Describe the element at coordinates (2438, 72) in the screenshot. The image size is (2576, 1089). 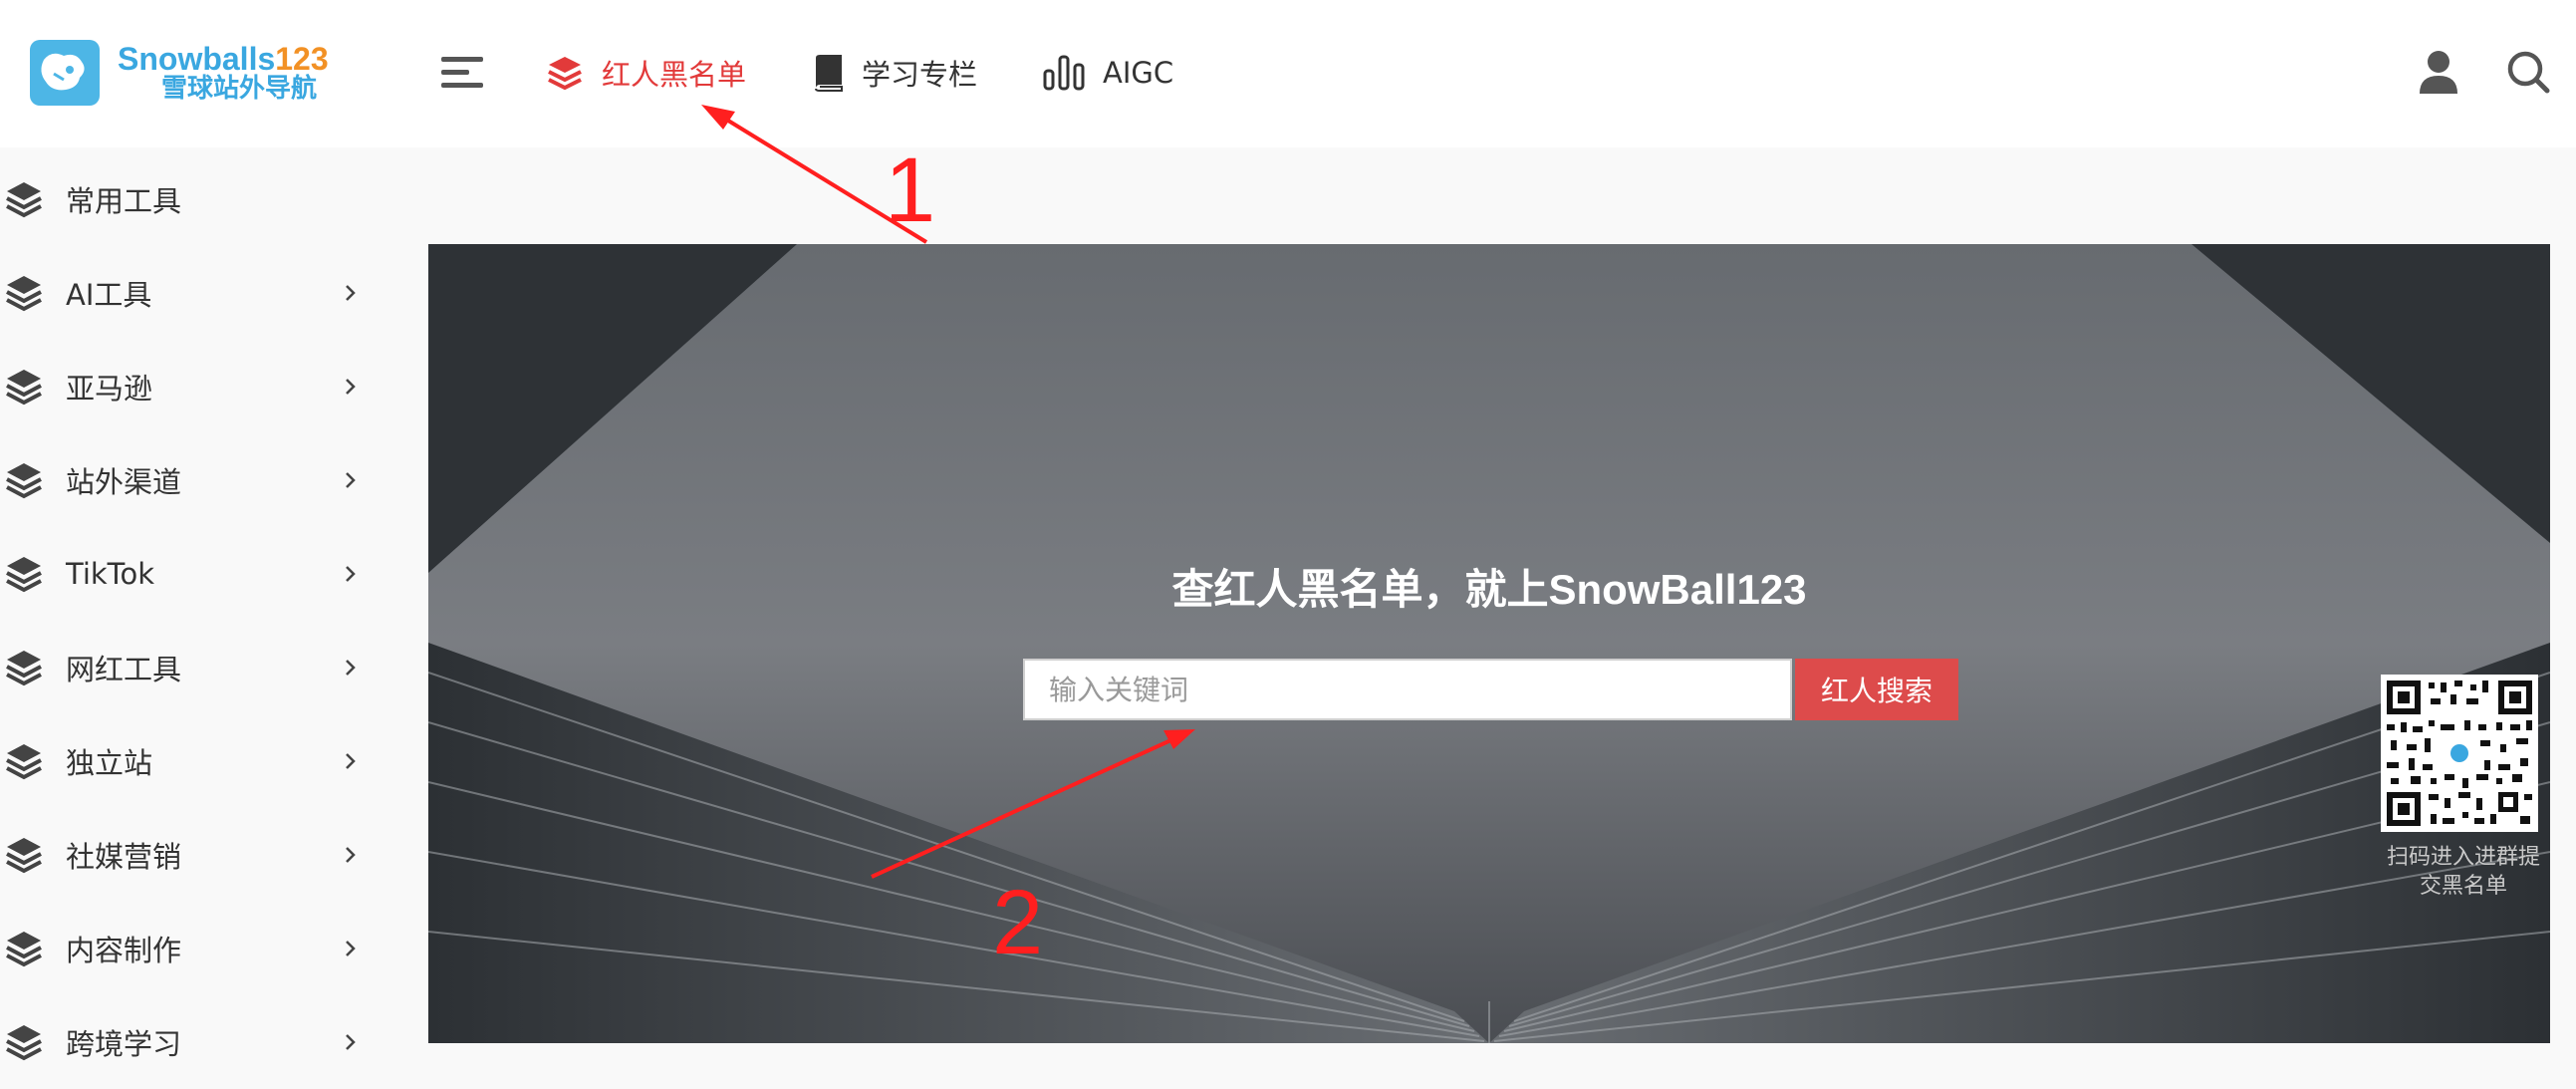
I see `user-icon` at that location.